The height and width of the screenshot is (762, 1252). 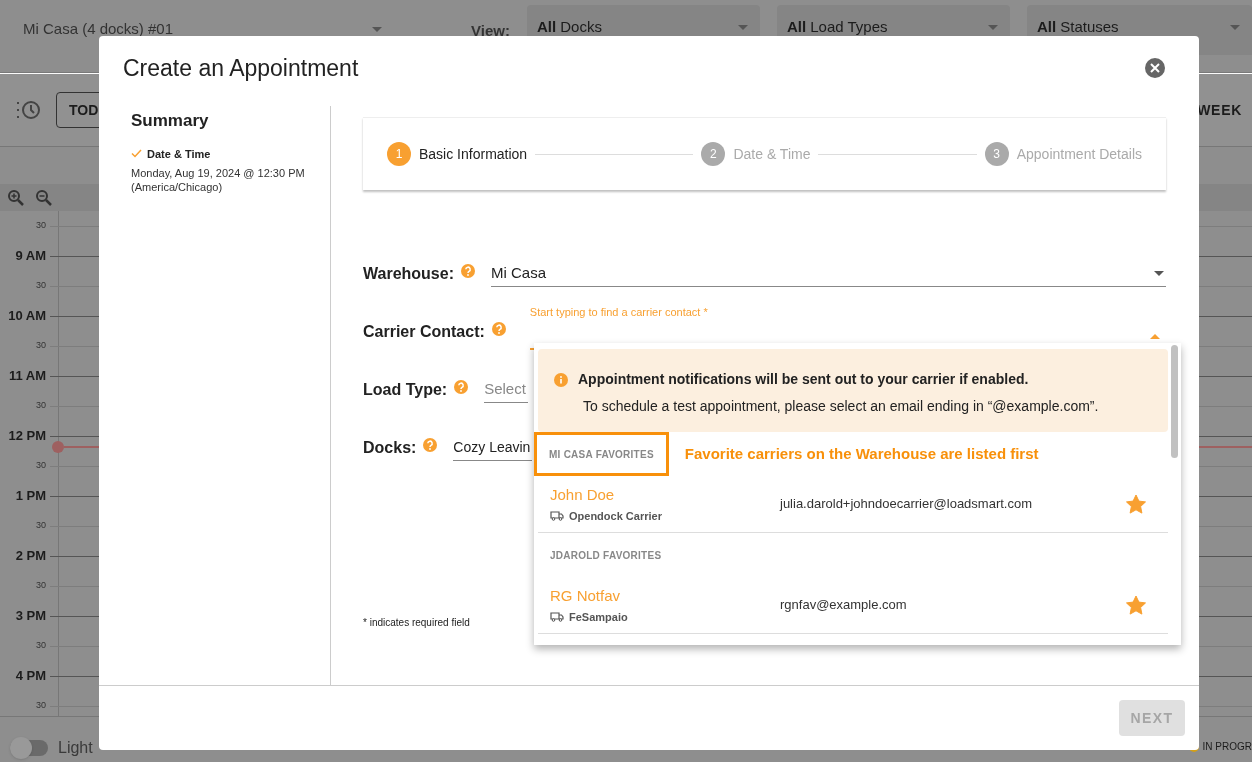 What do you see at coordinates (828, 274) in the screenshot?
I see `select-field: Mi Casa` at bounding box center [828, 274].